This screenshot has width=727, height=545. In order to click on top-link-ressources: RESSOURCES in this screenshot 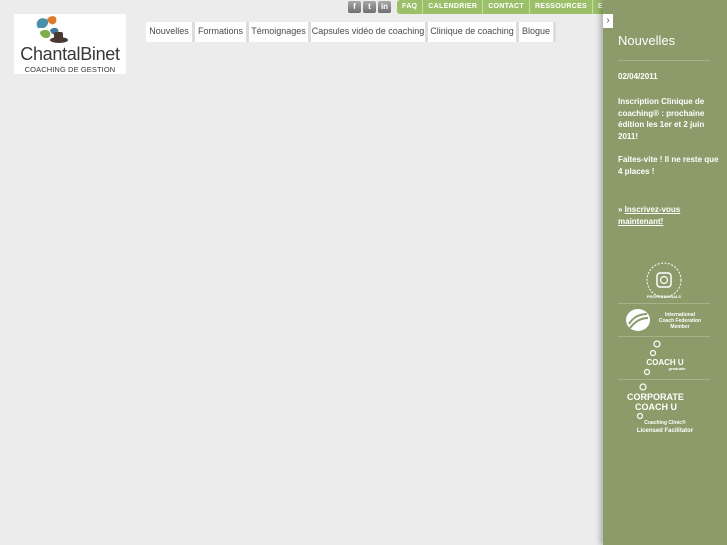, I will do `click(562, 7)`.